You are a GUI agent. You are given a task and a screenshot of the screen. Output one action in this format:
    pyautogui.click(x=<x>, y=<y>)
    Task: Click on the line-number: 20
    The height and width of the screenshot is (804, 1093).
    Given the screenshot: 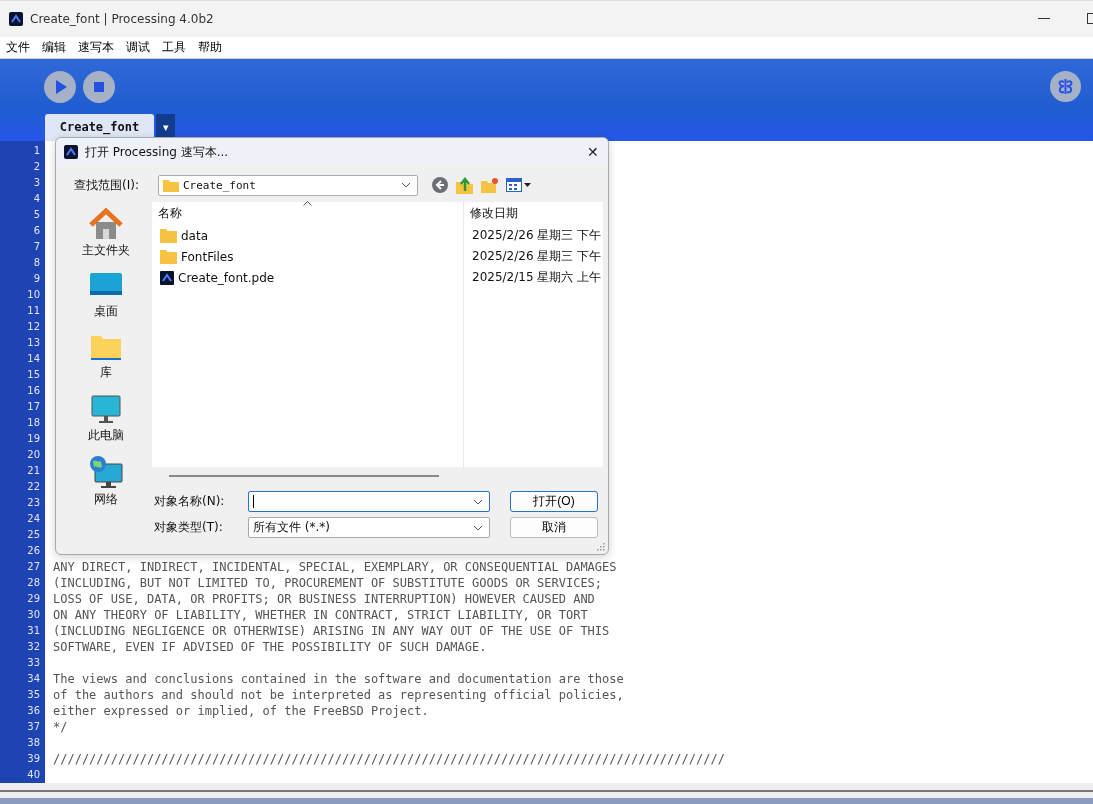 What is the action you would take?
    pyautogui.click(x=33, y=455)
    